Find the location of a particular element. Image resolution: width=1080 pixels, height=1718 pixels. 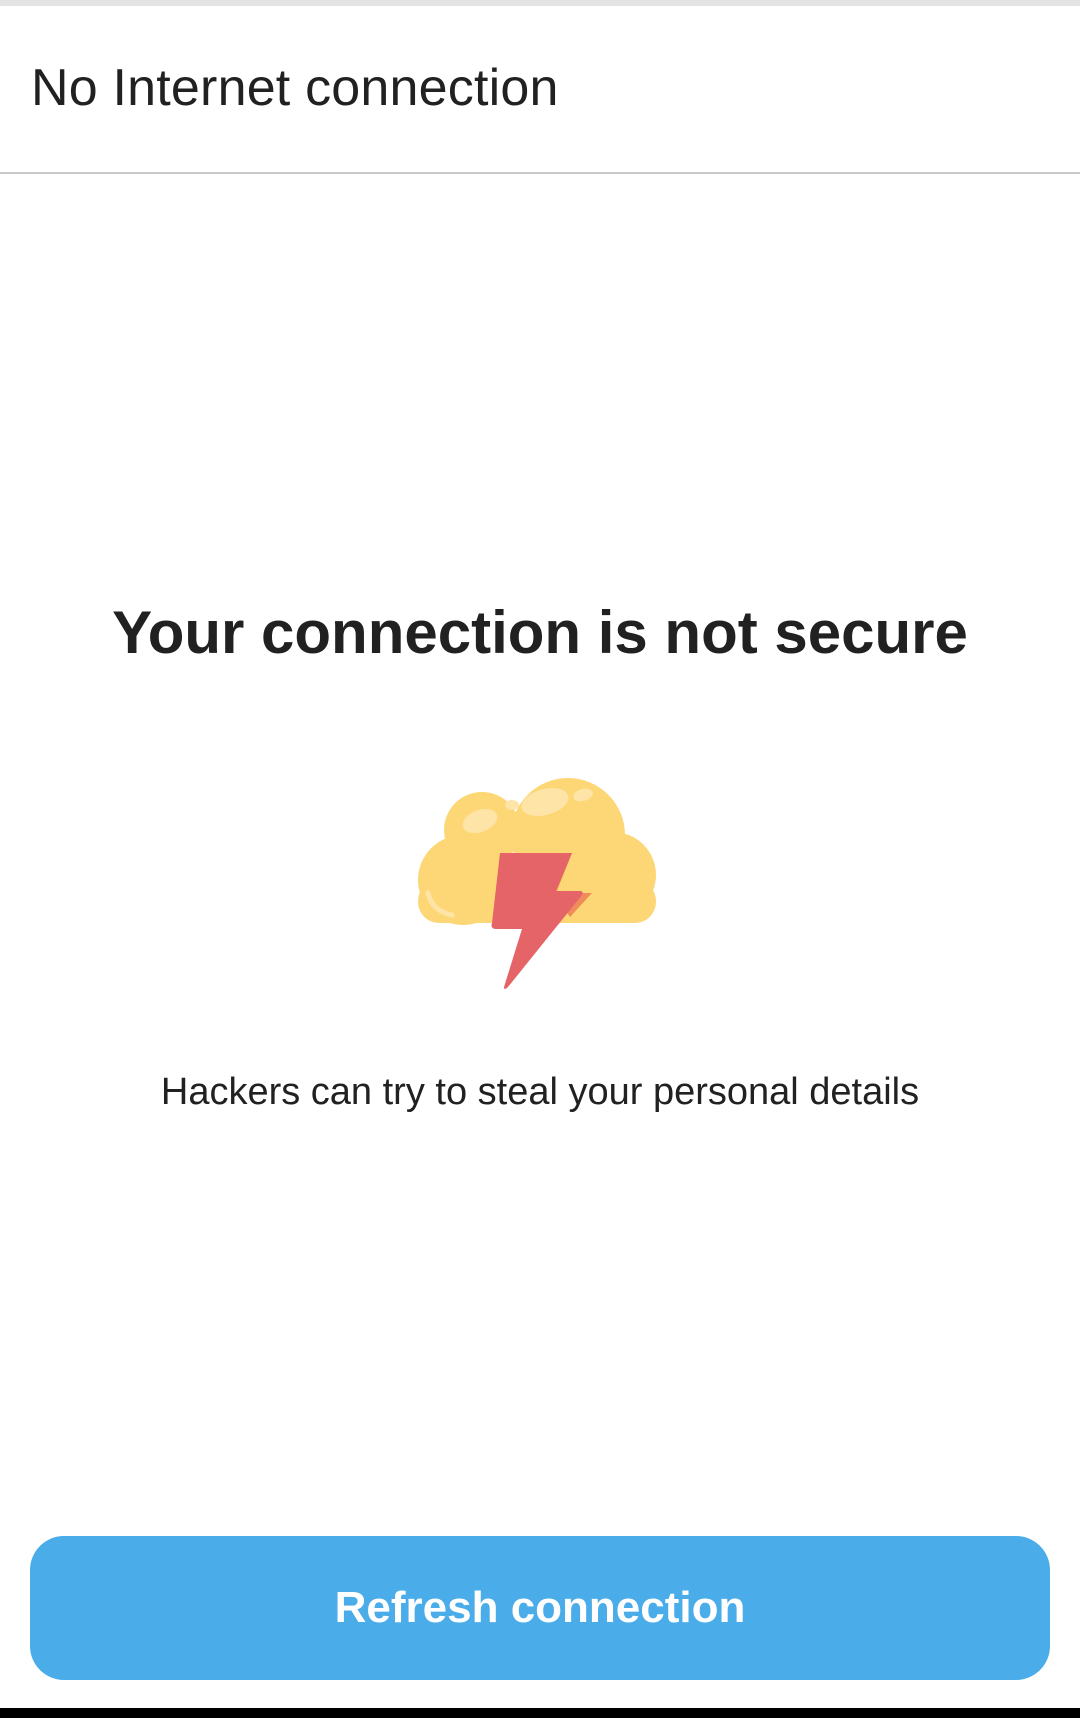

refresh-connection-button: Refresh connection is located at coordinates (540, 1608).